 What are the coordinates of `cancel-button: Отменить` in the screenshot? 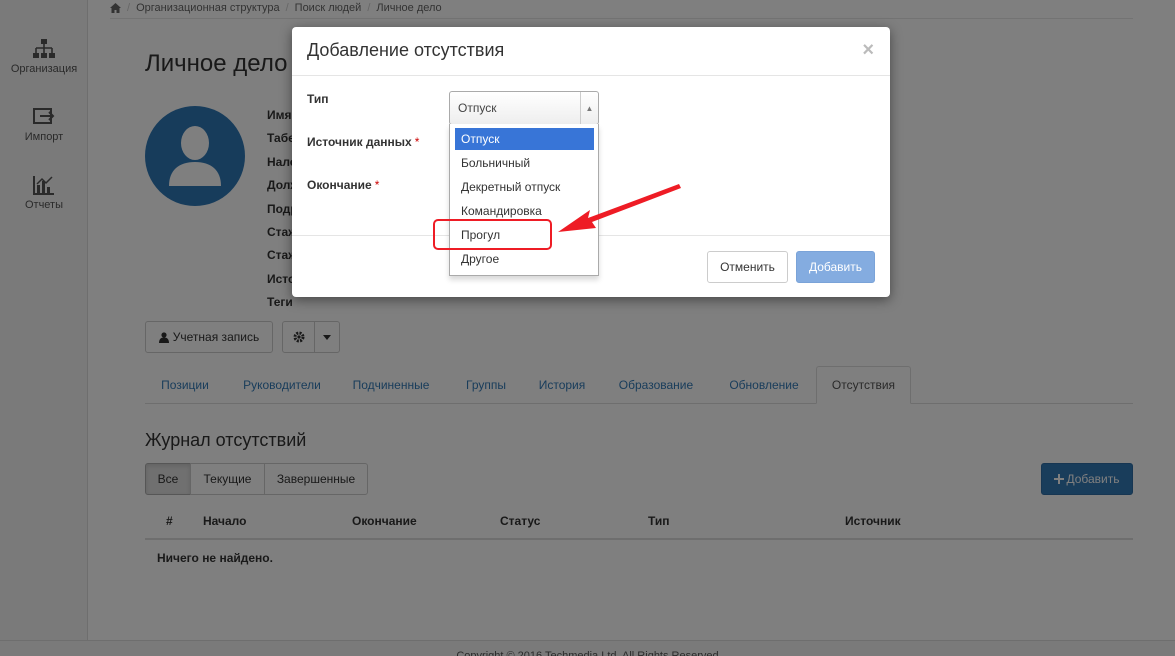 It's located at (747, 267).